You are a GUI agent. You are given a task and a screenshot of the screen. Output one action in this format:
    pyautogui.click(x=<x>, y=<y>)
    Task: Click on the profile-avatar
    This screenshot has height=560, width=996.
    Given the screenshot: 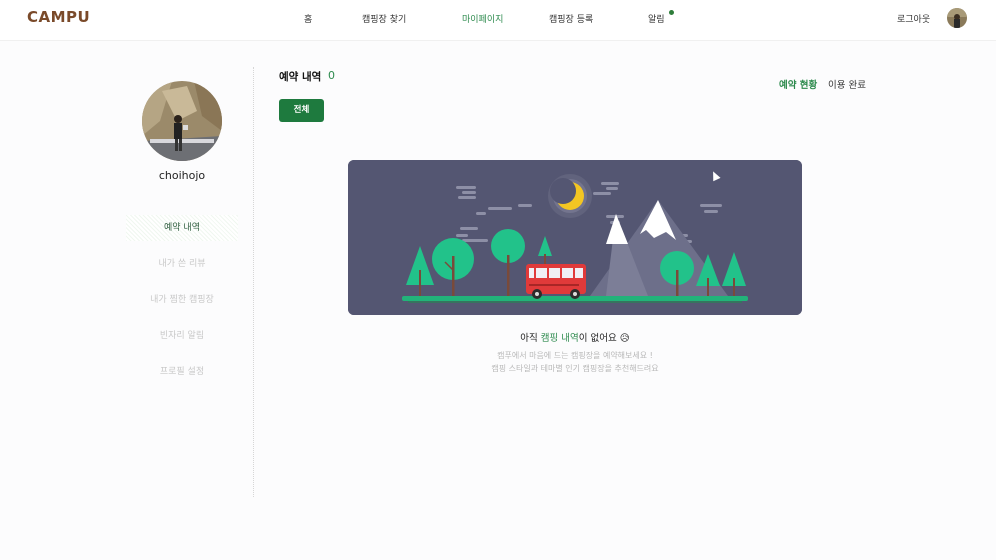 What is the action you would take?
    pyautogui.click(x=182, y=121)
    